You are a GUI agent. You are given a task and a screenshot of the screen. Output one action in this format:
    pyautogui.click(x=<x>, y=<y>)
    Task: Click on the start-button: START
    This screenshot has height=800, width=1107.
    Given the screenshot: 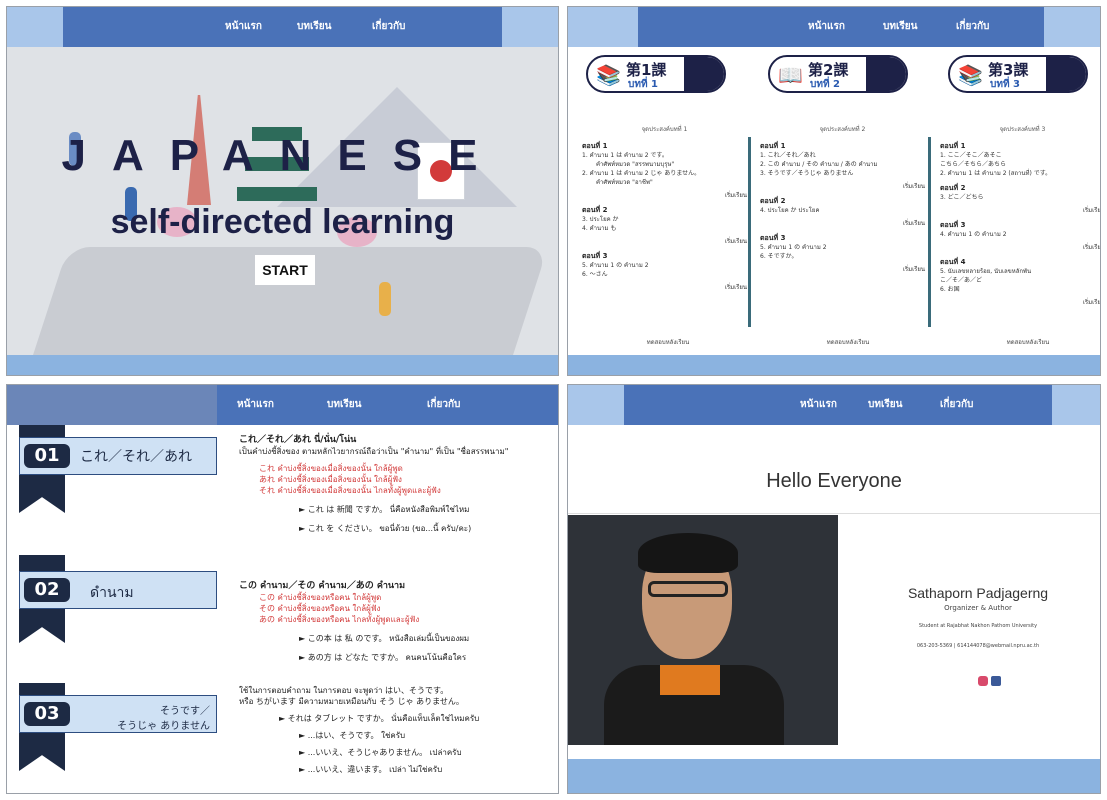 What is the action you would take?
    pyautogui.click(x=285, y=270)
    